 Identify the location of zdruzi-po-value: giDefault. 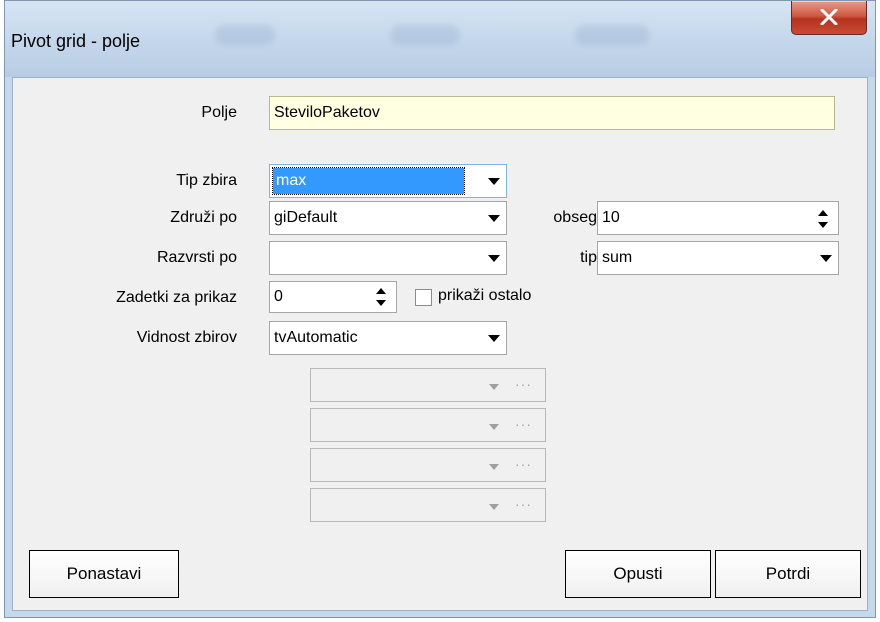
(306, 217).